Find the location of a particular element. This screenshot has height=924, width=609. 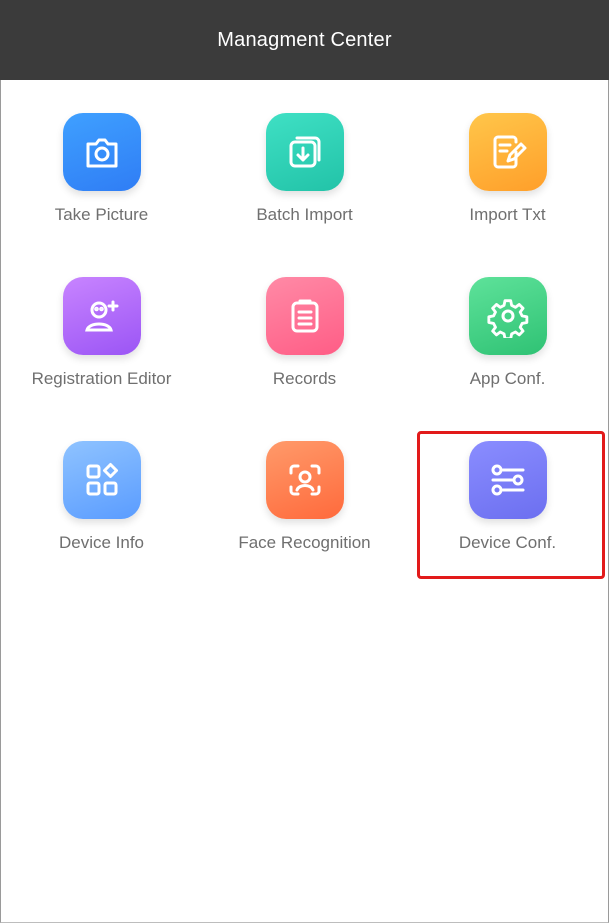

tile-label: Import Txt is located at coordinates (507, 214).